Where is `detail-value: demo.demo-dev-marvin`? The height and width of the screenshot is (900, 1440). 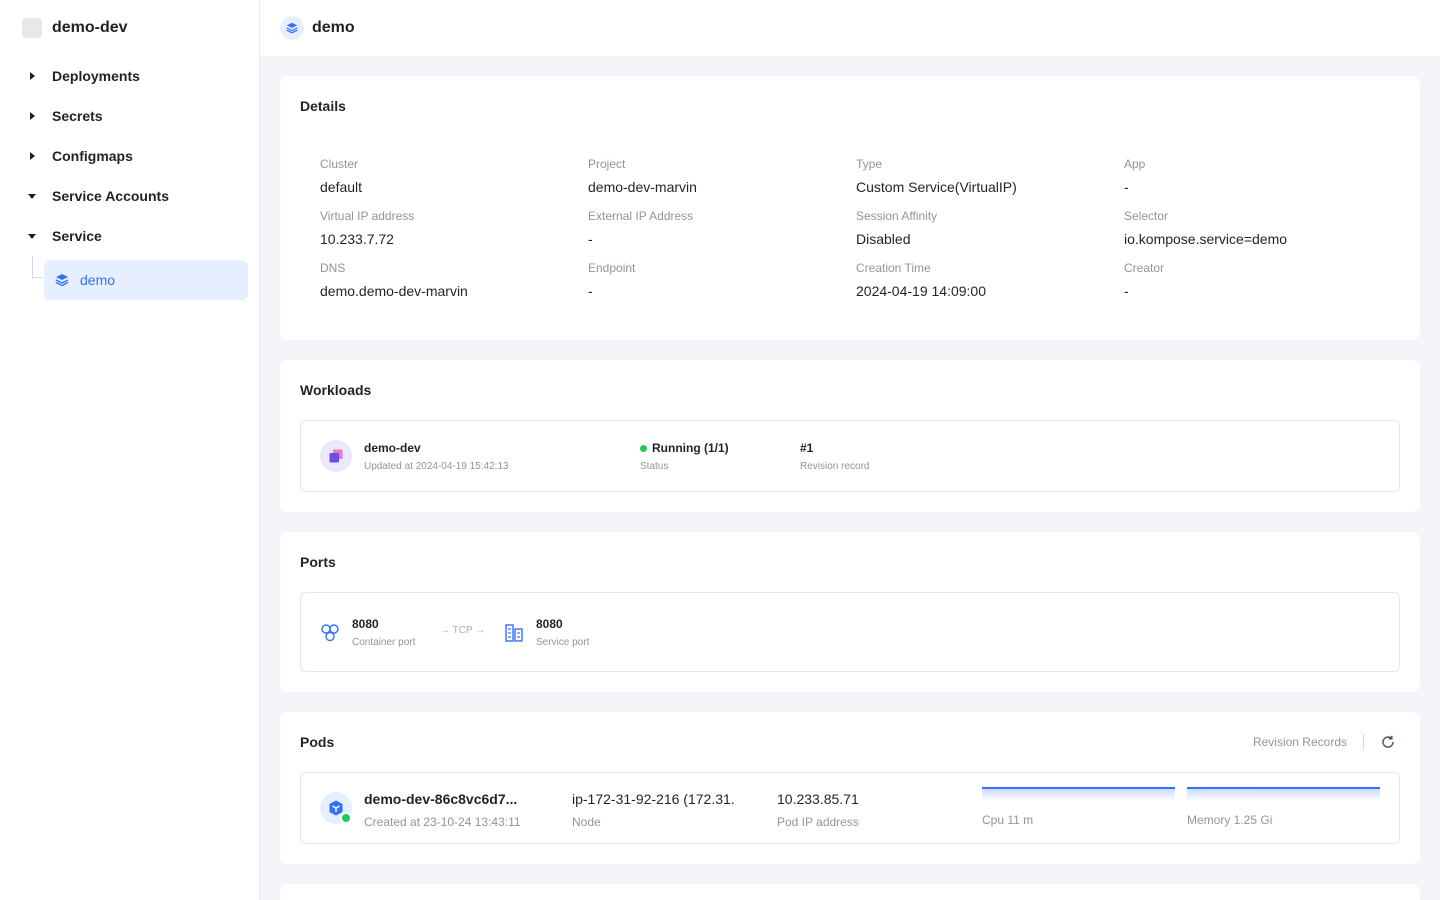 detail-value: demo.demo-dev-marvin is located at coordinates (394, 291).